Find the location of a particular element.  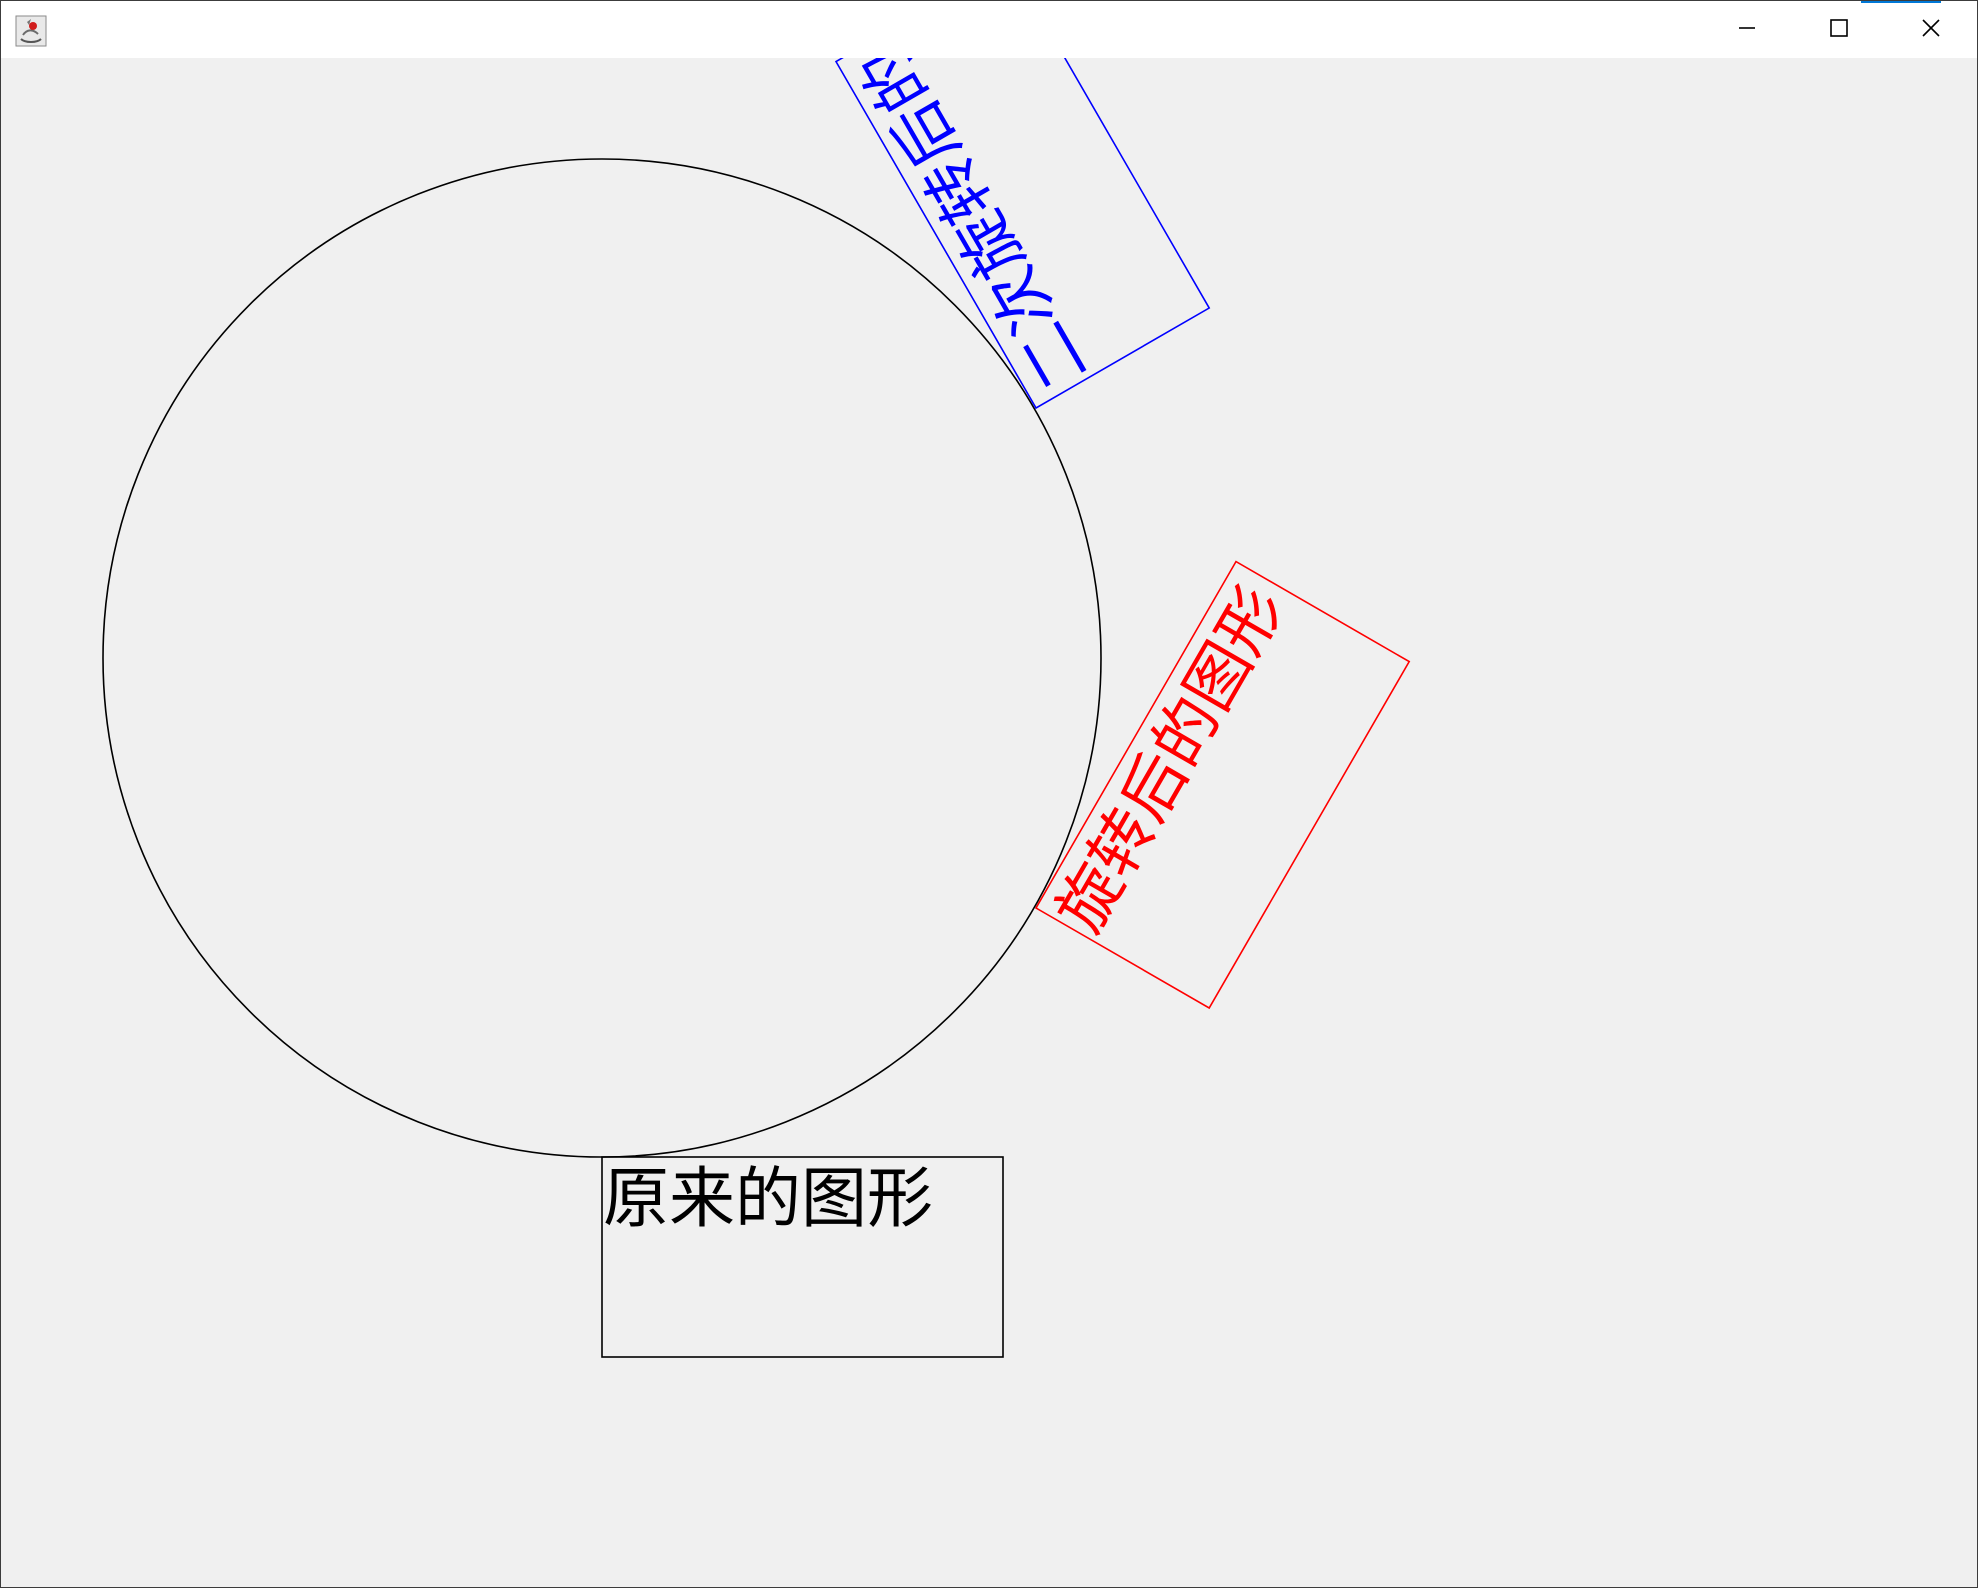

java-app-icon is located at coordinates (31, 31).